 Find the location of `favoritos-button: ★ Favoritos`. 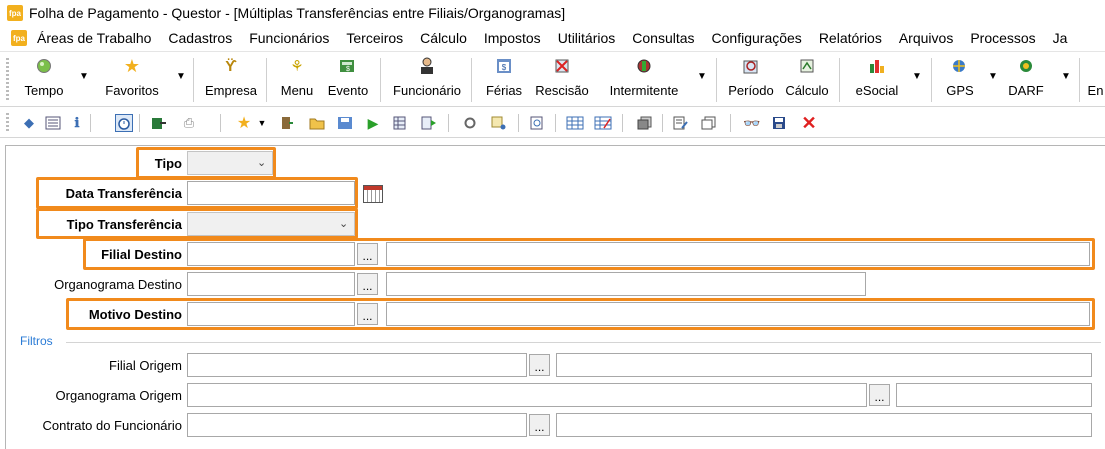

favoritos-button: ★ Favoritos is located at coordinates (132, 80).